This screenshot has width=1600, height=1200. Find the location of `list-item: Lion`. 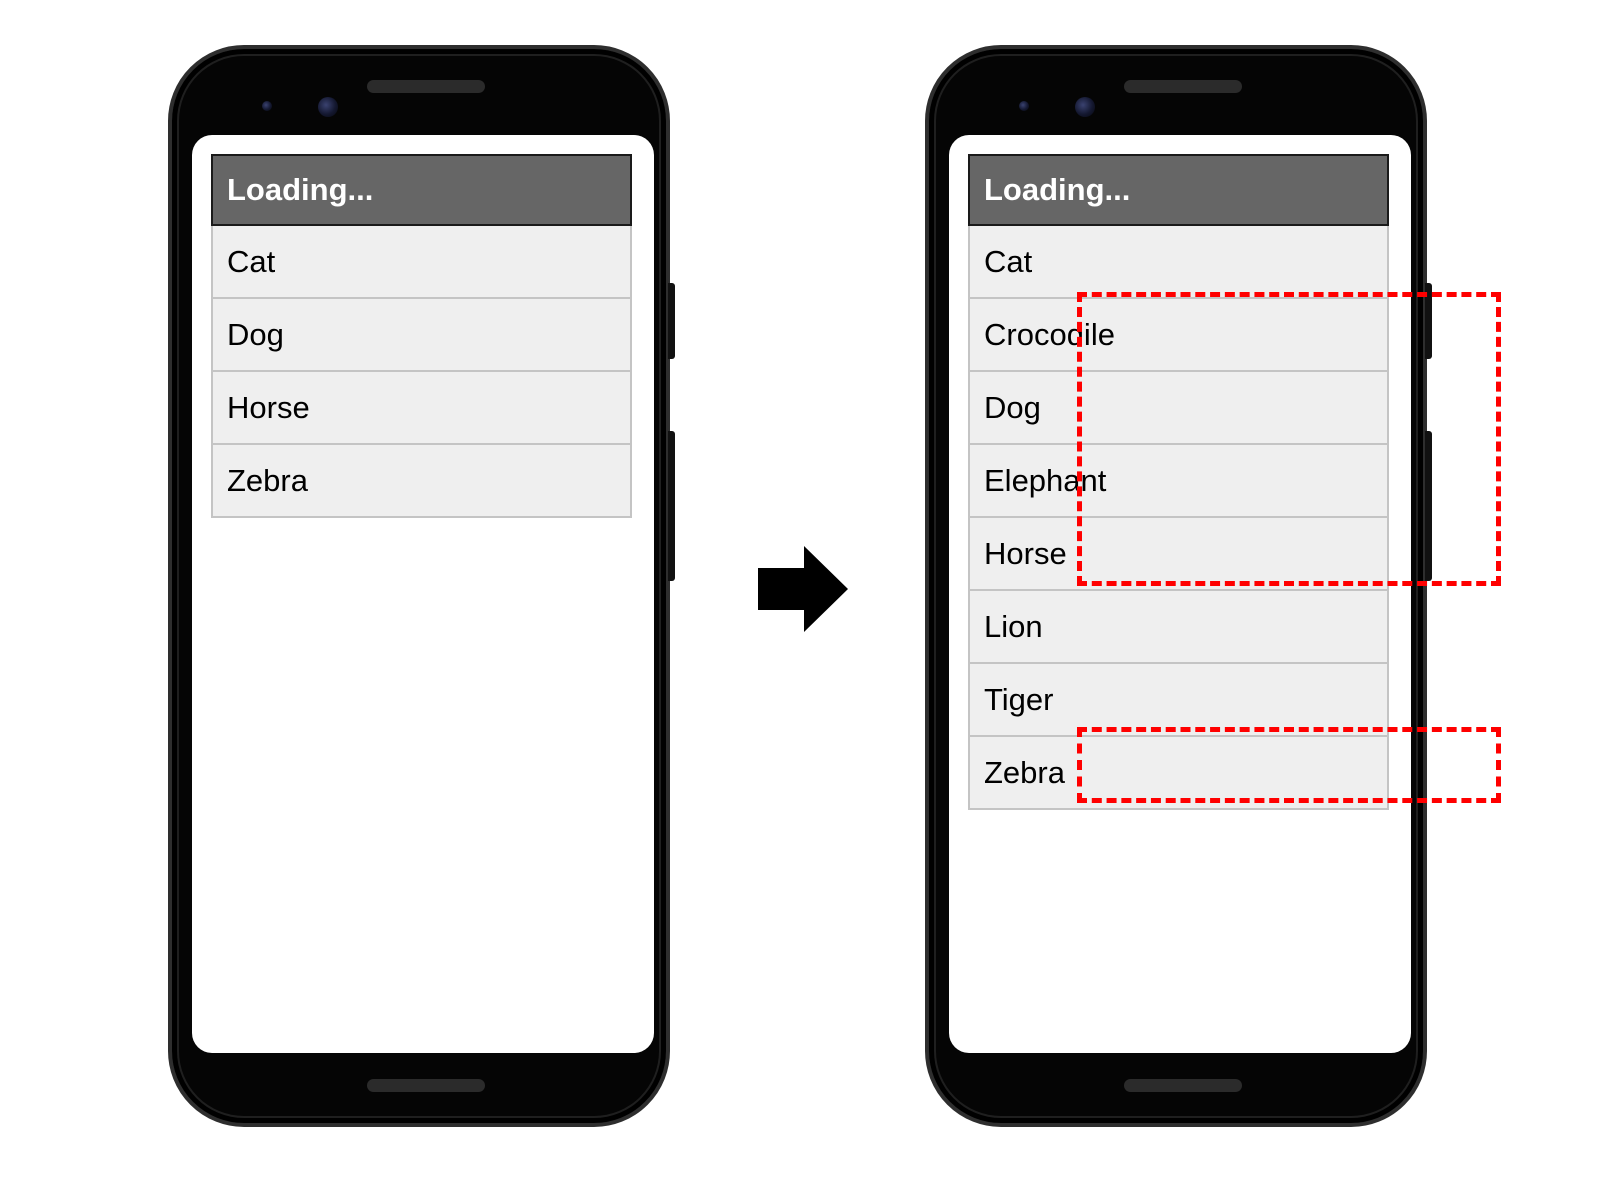

list-item: Lion is located at coordinates (1178, 627).